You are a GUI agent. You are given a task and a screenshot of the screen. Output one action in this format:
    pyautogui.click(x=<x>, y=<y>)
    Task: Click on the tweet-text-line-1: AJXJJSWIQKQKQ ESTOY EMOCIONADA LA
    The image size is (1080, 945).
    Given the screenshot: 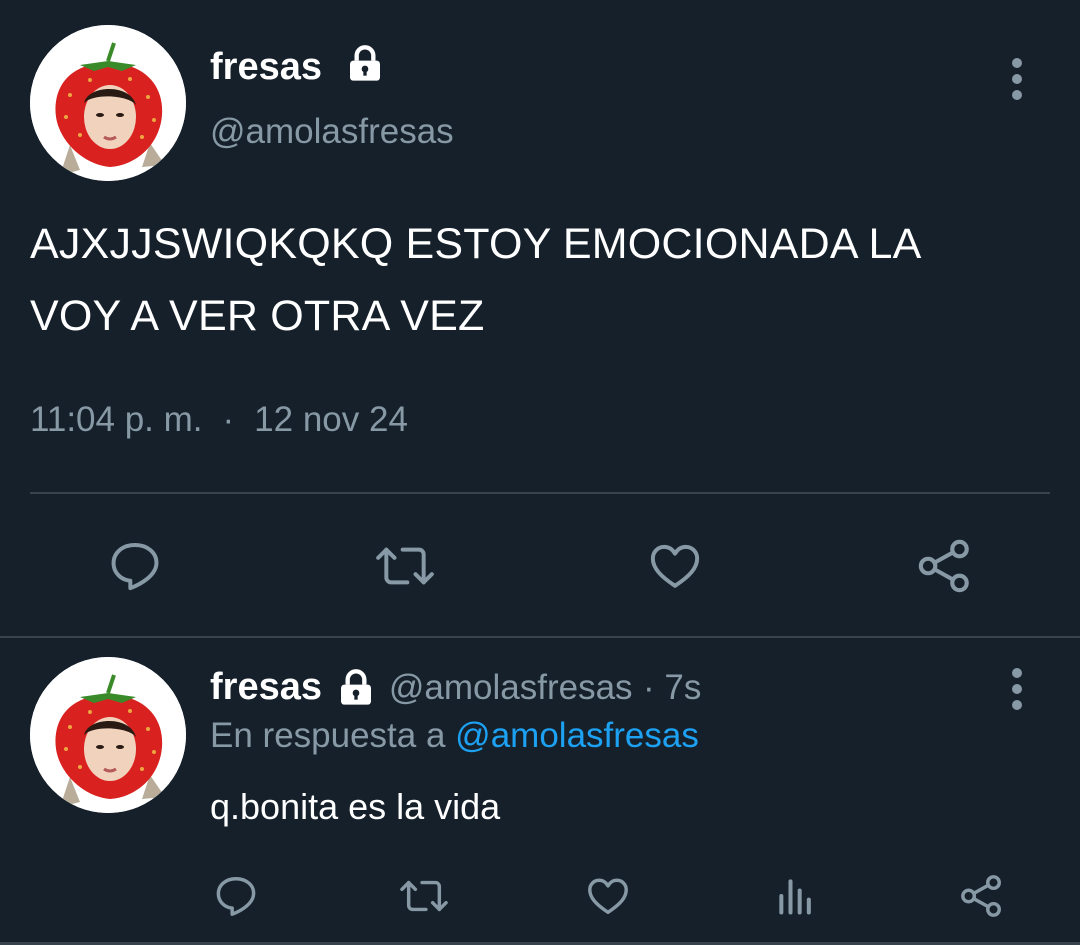 What is the action you would take?
    pyautogui.click(x=476, y=244)
    